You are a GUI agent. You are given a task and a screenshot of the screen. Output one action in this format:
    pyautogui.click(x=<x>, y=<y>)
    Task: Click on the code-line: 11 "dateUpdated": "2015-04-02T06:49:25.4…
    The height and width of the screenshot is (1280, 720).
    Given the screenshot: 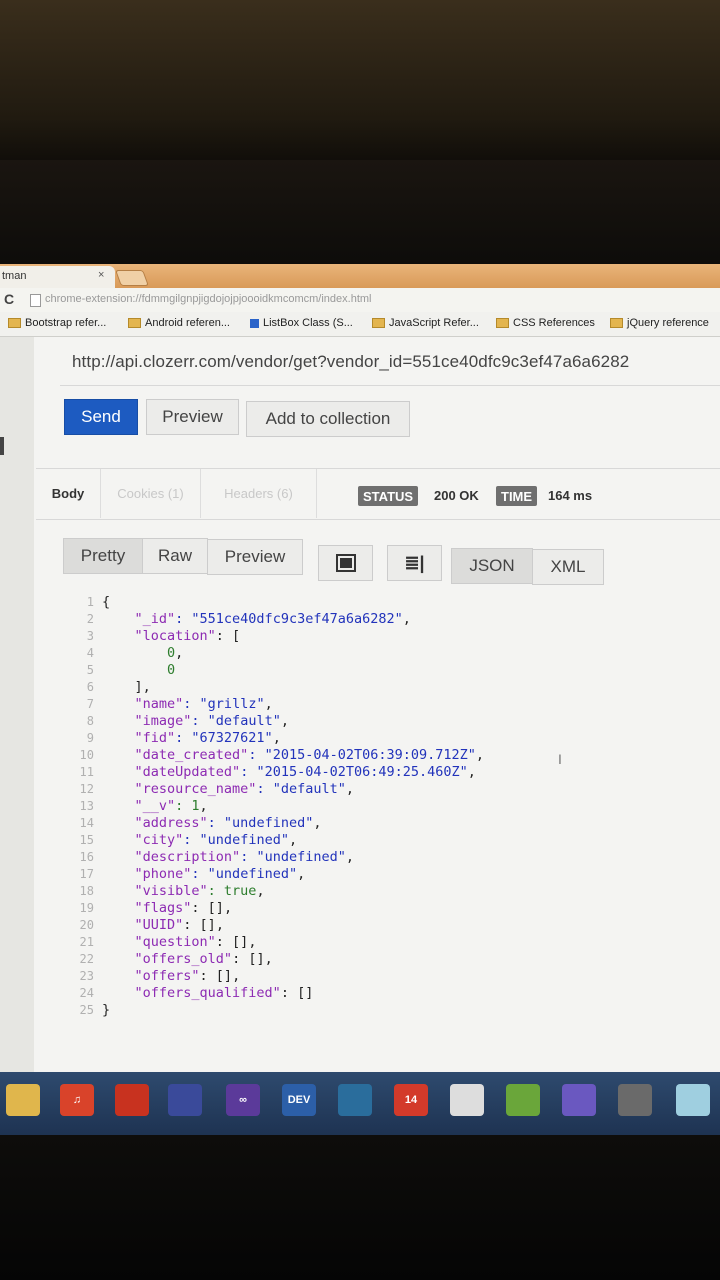 What is the action you would take?
    pyautogui.click(x=268, y=772)
    